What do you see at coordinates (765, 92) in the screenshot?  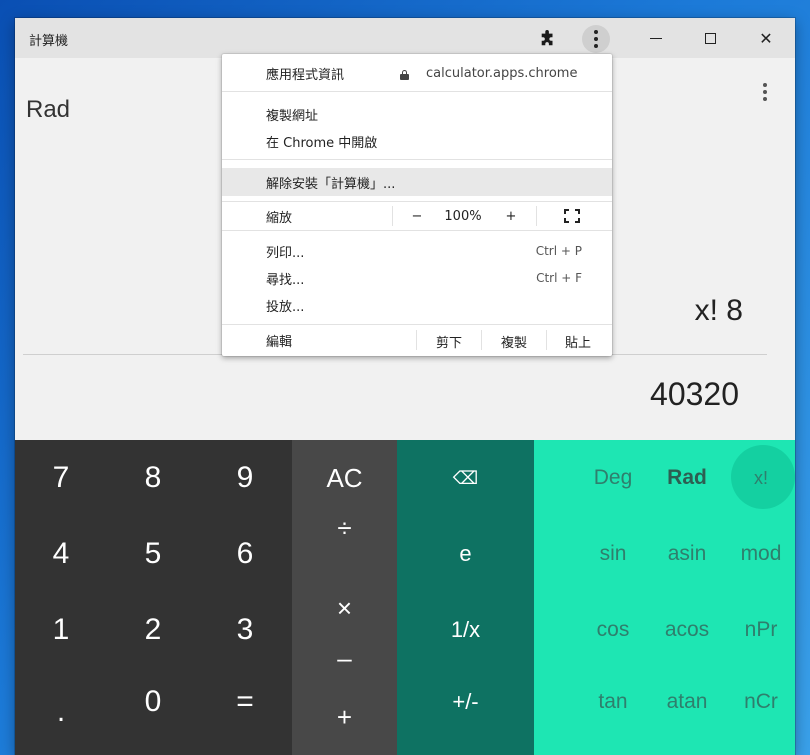 I see `app-more-menu-icon` at bounding box center [765, 92].